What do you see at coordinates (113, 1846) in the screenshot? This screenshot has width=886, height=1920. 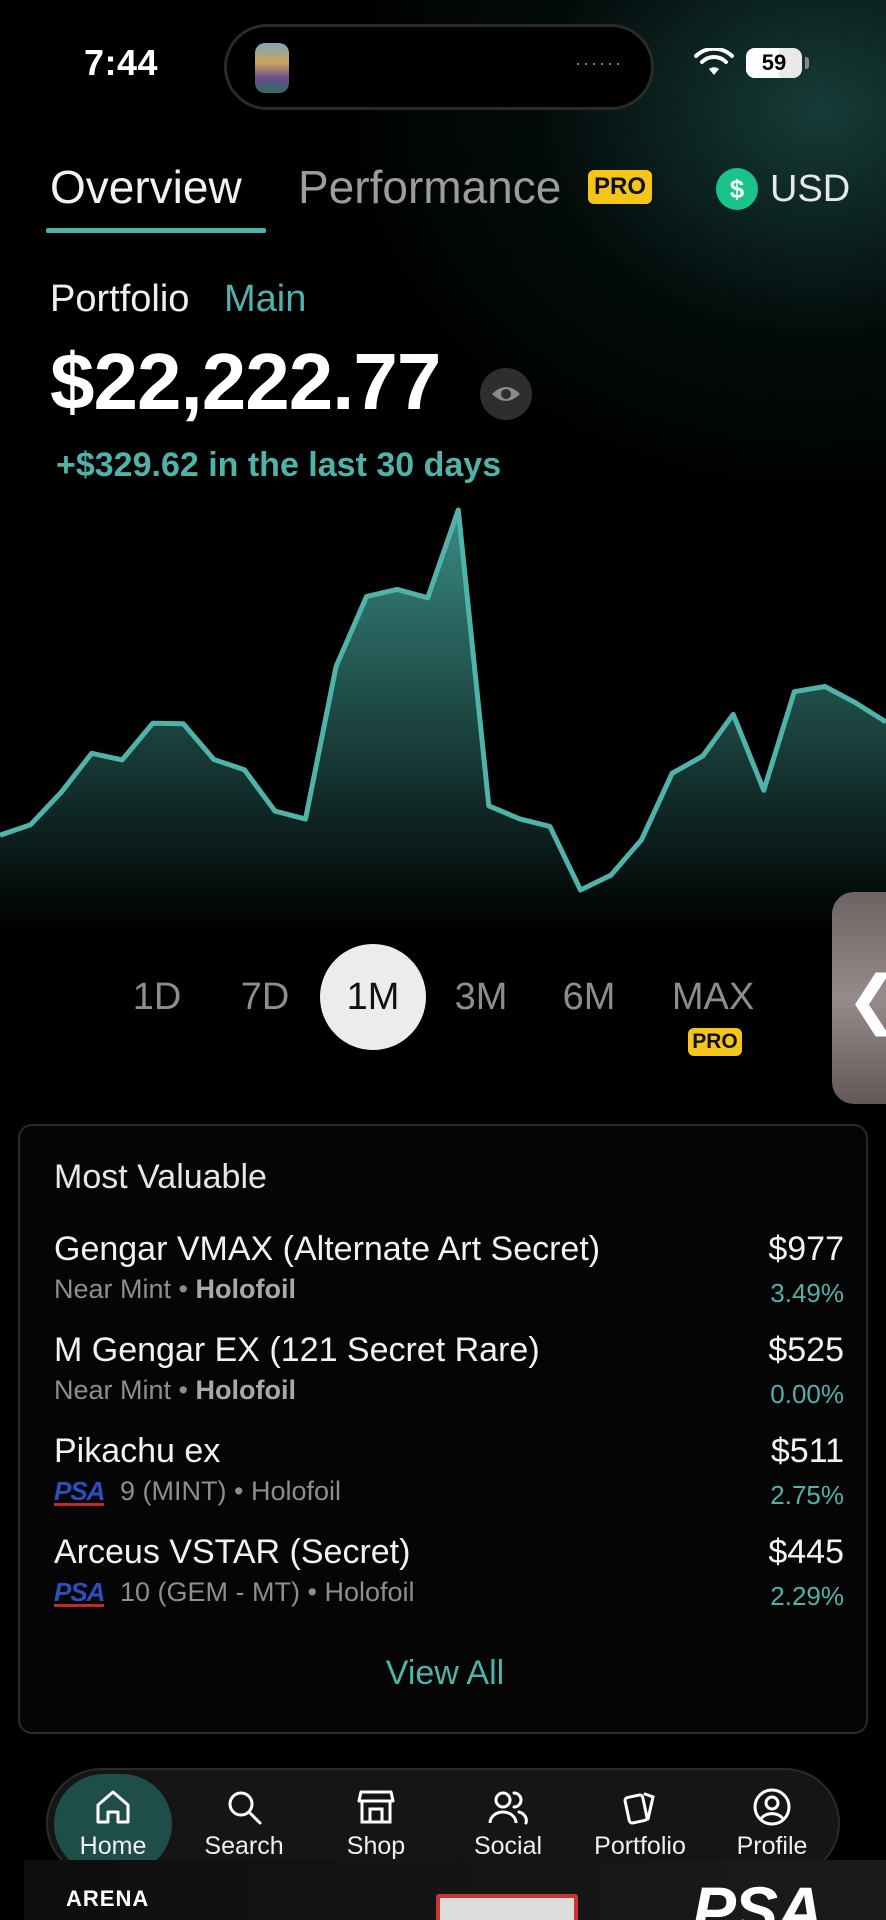 I see `nav-label: Home` at bounding box center [113, 1846].